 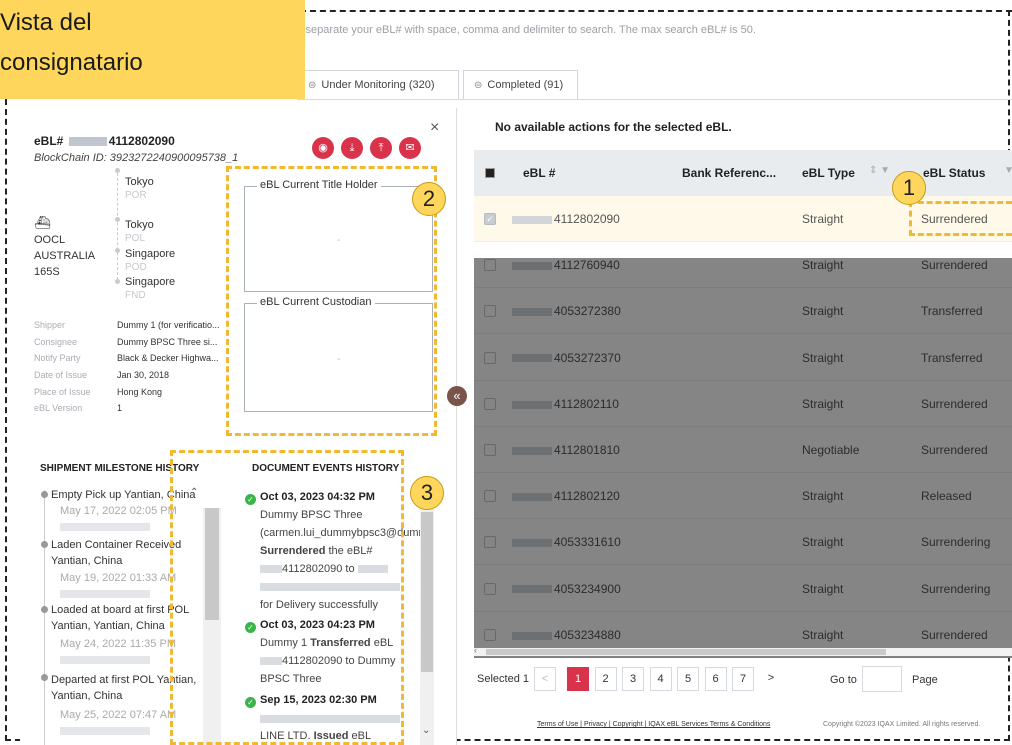 What do you see at coordinates (118, 715) in the screenshot?
I see `milestone-date: May 25, 2022 07:47 AM` at bounding box center [118, 715].